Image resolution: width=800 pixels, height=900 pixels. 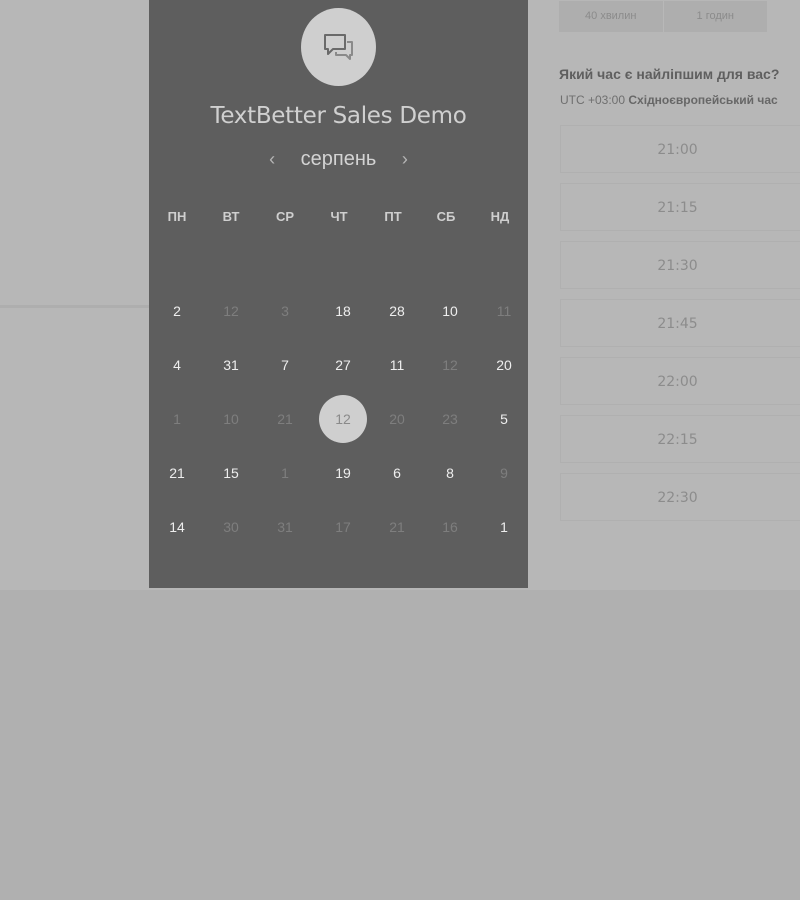 What do you see at coordinates (405, 159) in the screenshot?
I see `next-month-button: ›` at bounding box center [405, 159].